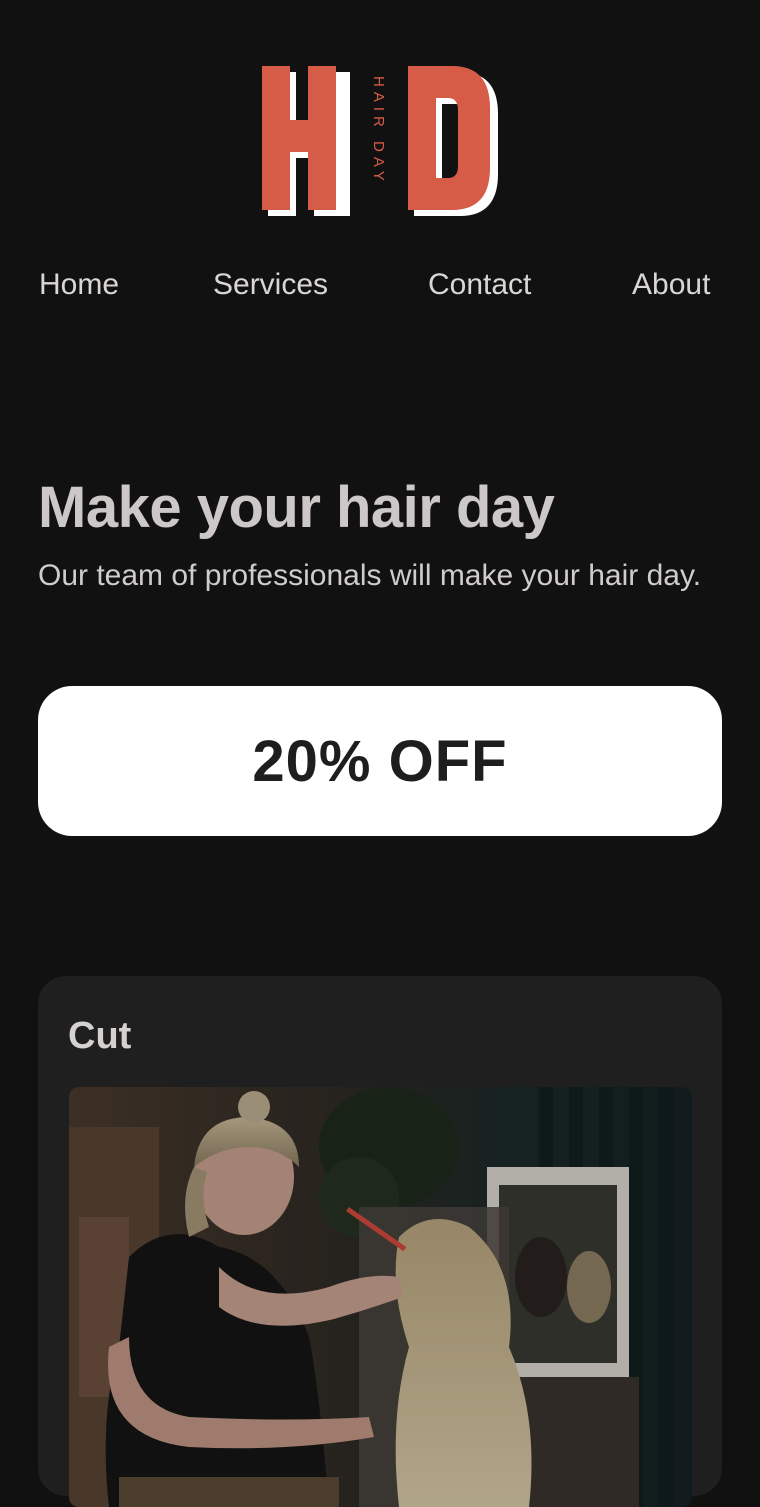 The image size is (760, 1507). What do you see at coordinates (479, 285) in the screenshot?
I see `nav-contact-link: Contact` at bounding box center [479, 285].